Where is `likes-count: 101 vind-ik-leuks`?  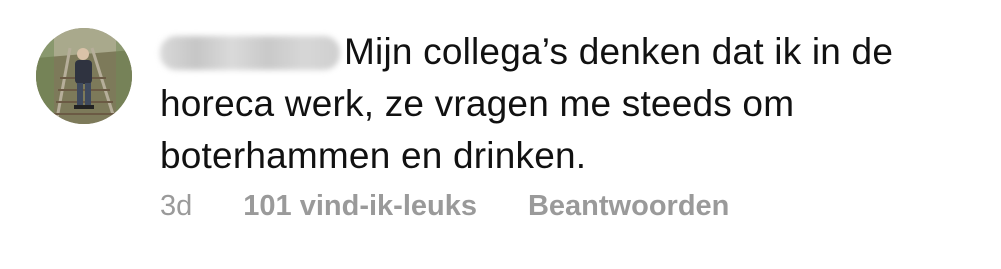
likes-count: 101 vind-ik-leuks is located at coordinates (360, 206).